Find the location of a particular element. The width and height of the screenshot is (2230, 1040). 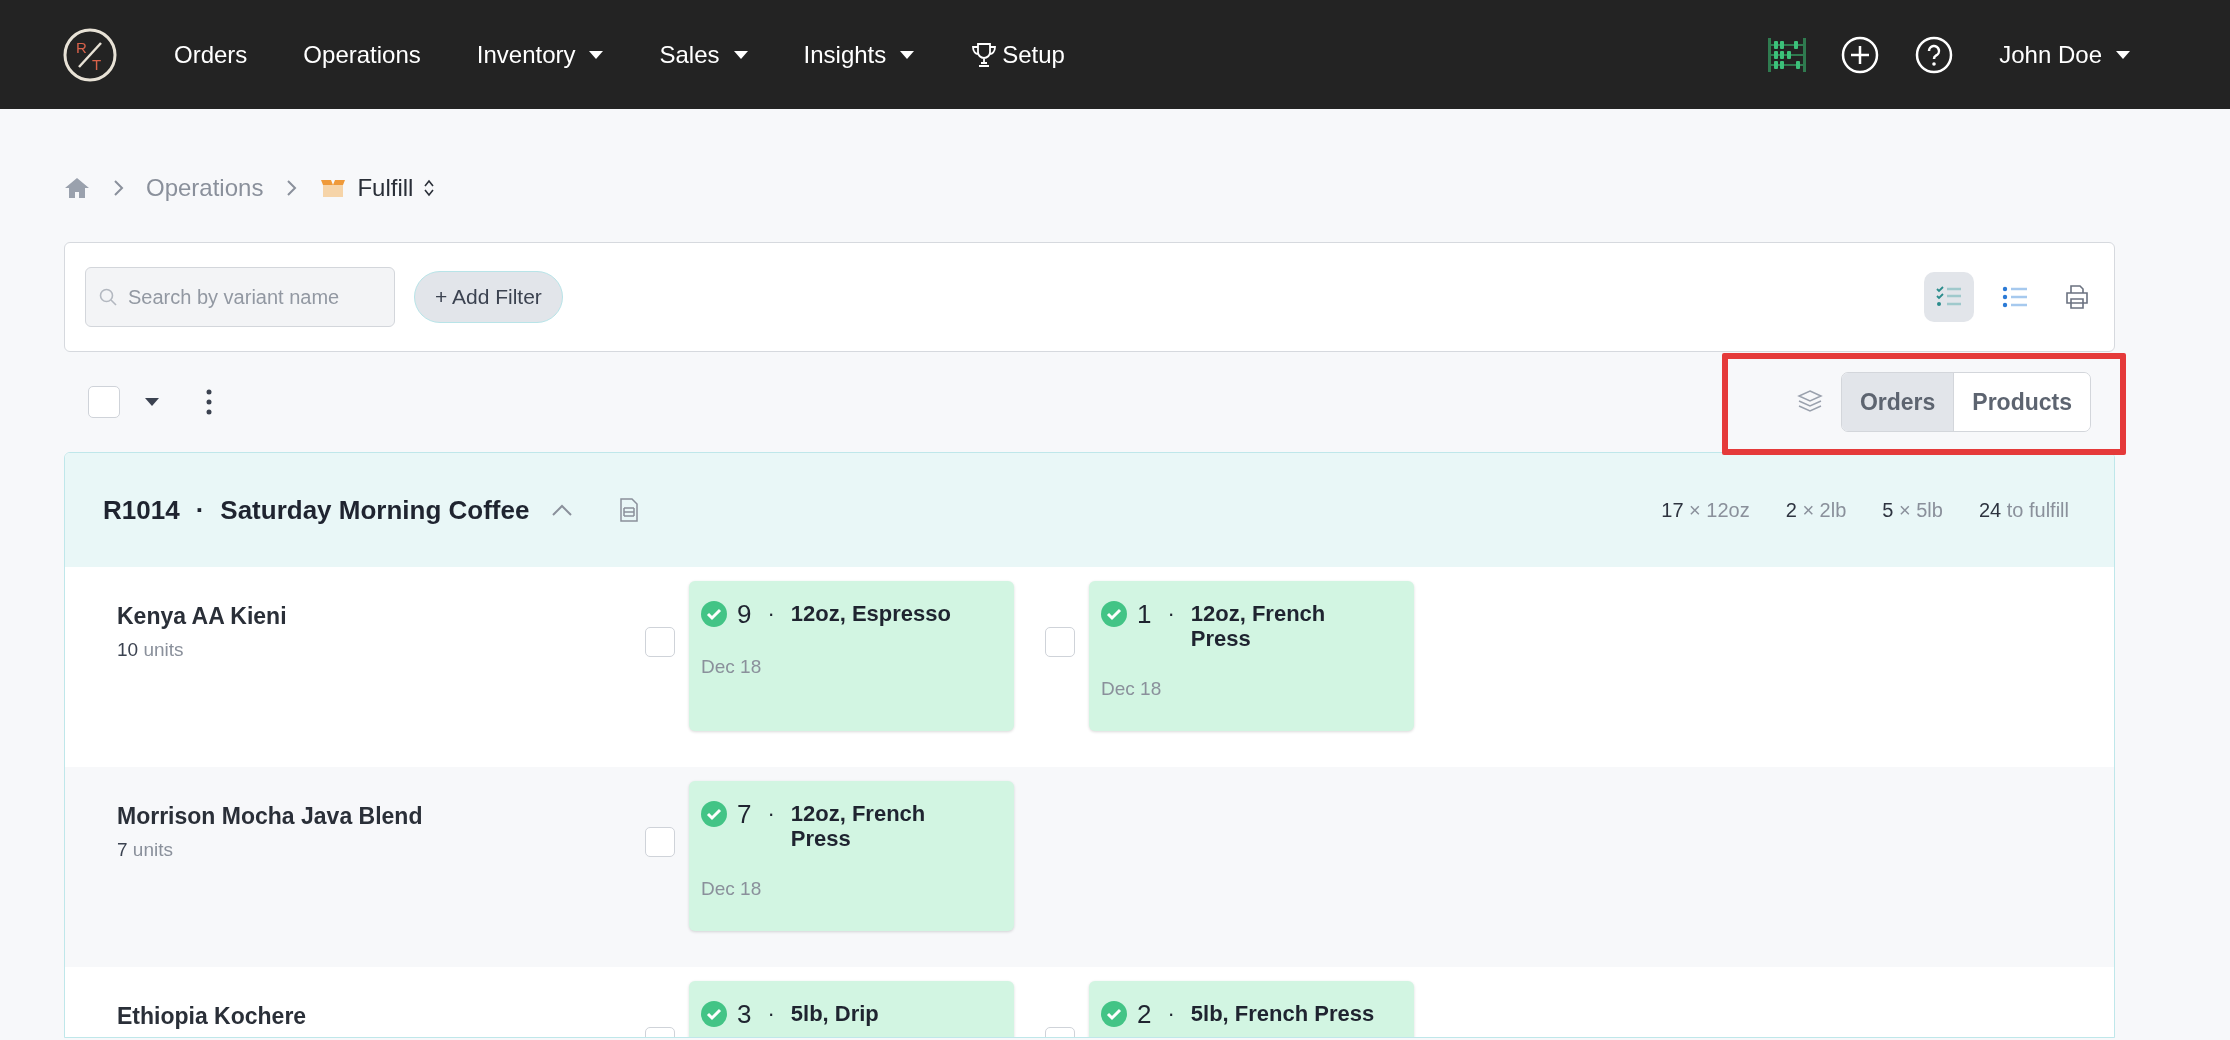

print-icon is located at coordinates (2077, 297).